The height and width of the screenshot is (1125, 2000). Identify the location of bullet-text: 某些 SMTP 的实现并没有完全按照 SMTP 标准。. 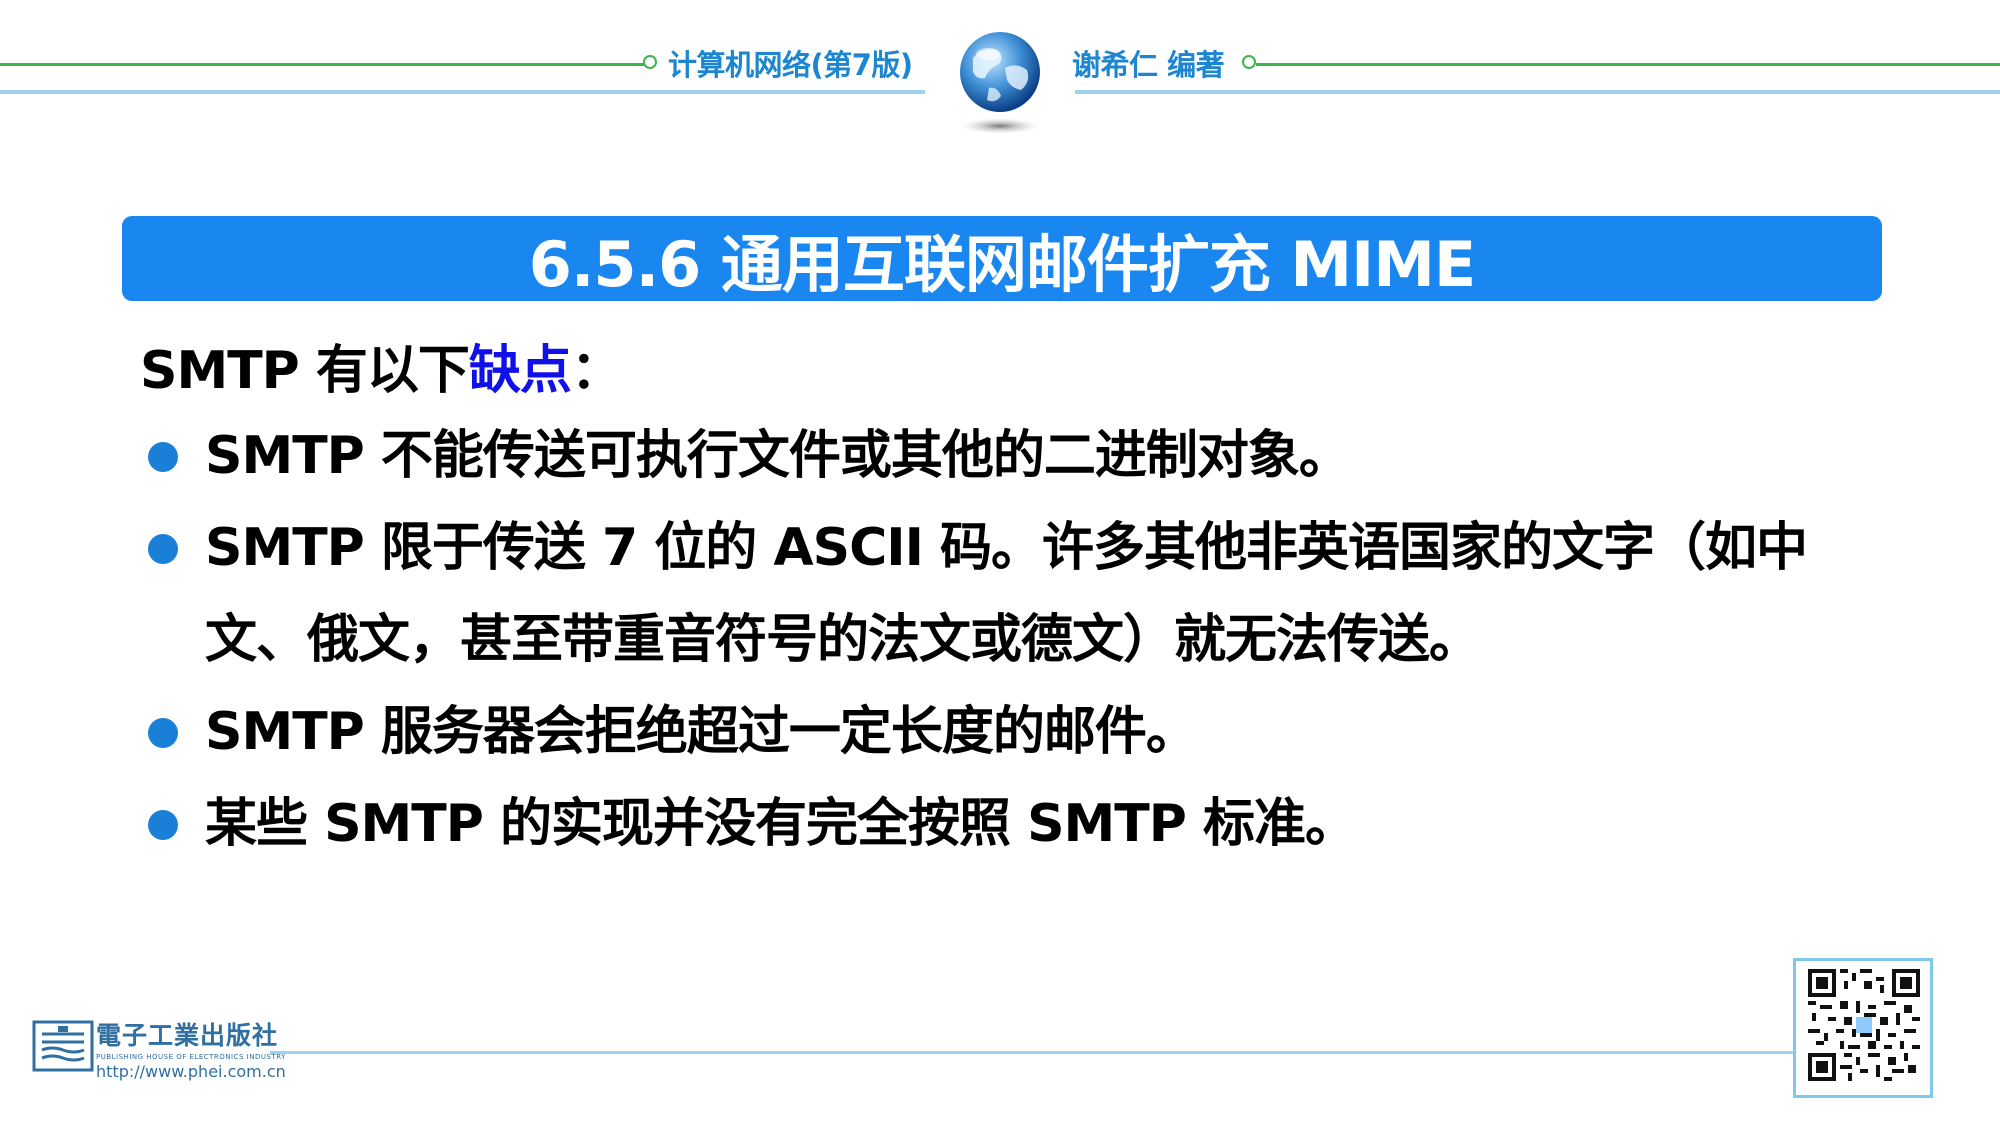
(781, 824).